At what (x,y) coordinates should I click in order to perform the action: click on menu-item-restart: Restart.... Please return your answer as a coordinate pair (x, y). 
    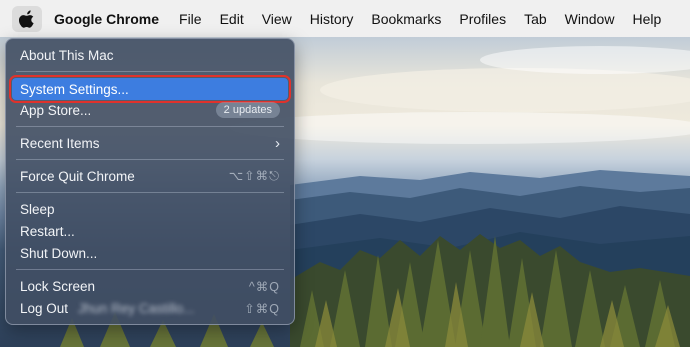
    Looking at the image, I should click on (150, 231).